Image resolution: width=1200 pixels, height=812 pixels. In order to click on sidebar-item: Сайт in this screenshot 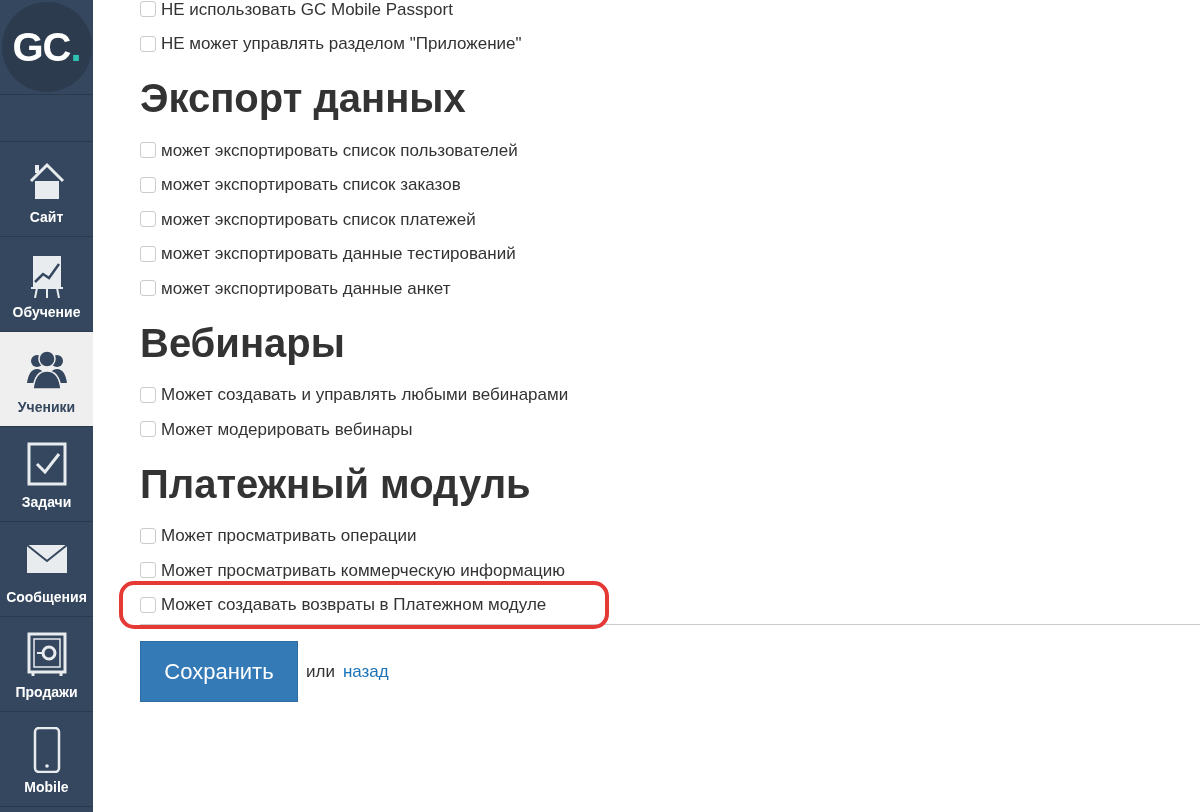, I will do `click(46, 189)`.